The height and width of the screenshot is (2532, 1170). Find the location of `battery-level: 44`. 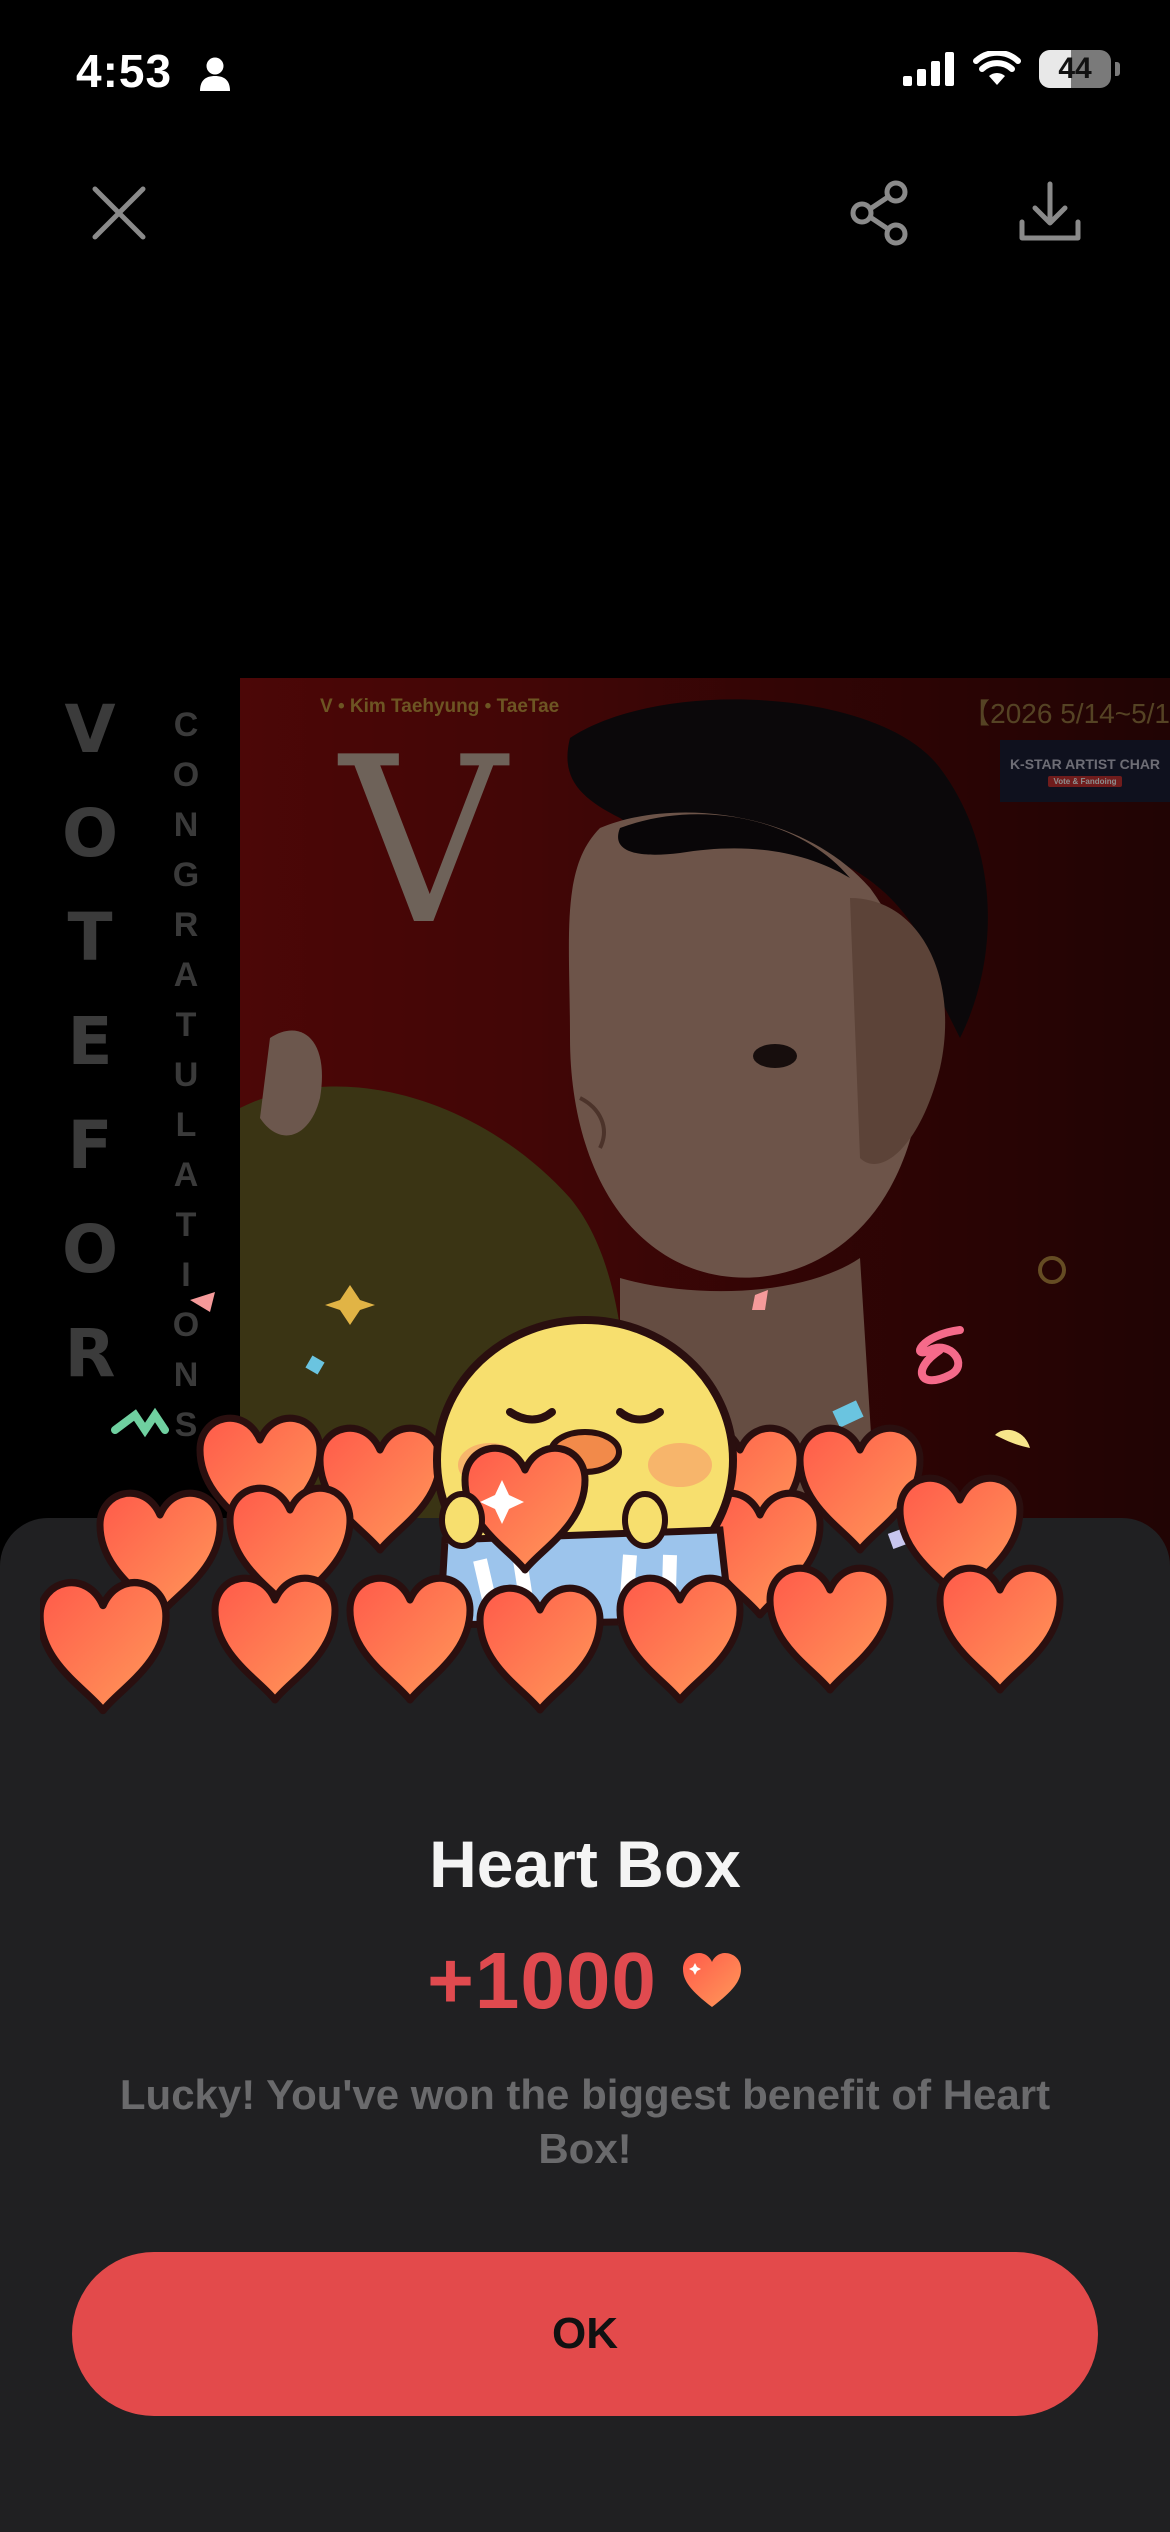

battery-level: 44 is located at coordinates (1075, 68).